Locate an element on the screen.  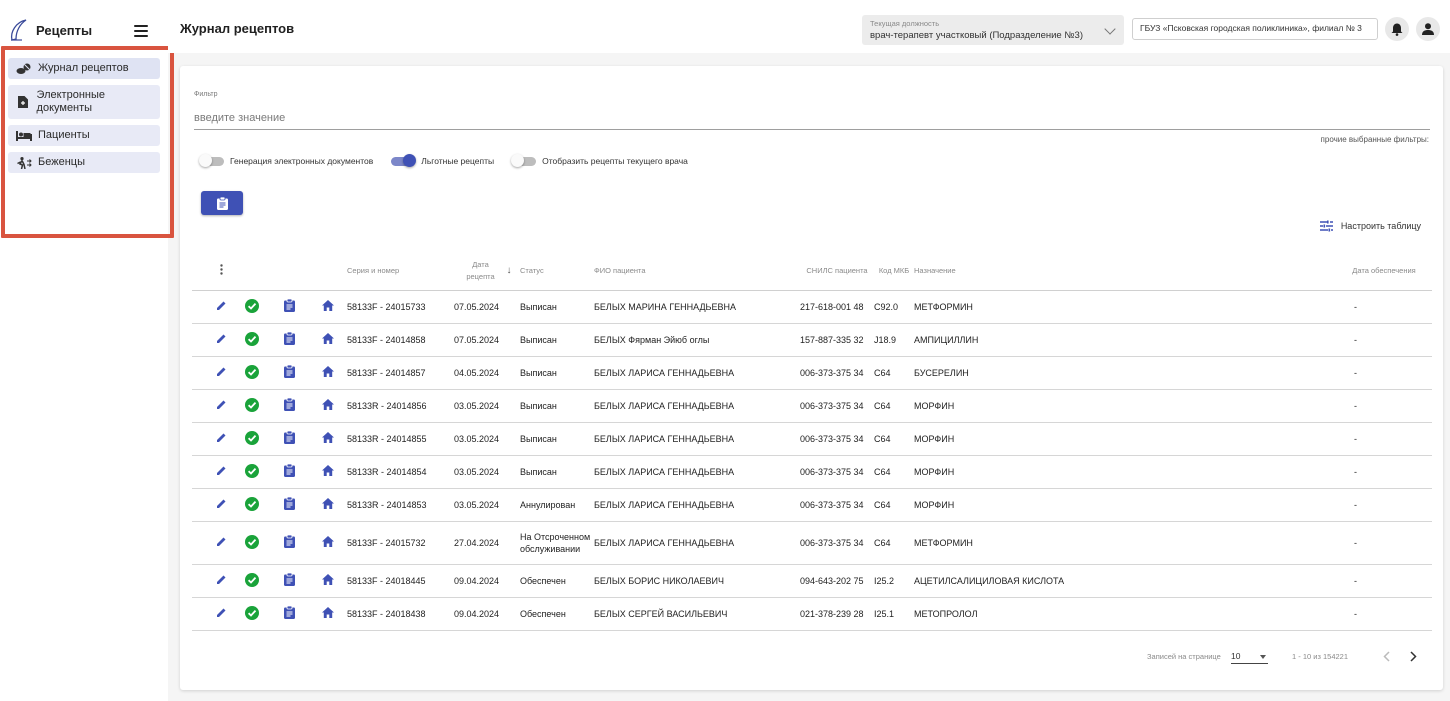
header-supply-date: Дата обеспечения is located at coordinates (1384, 272).